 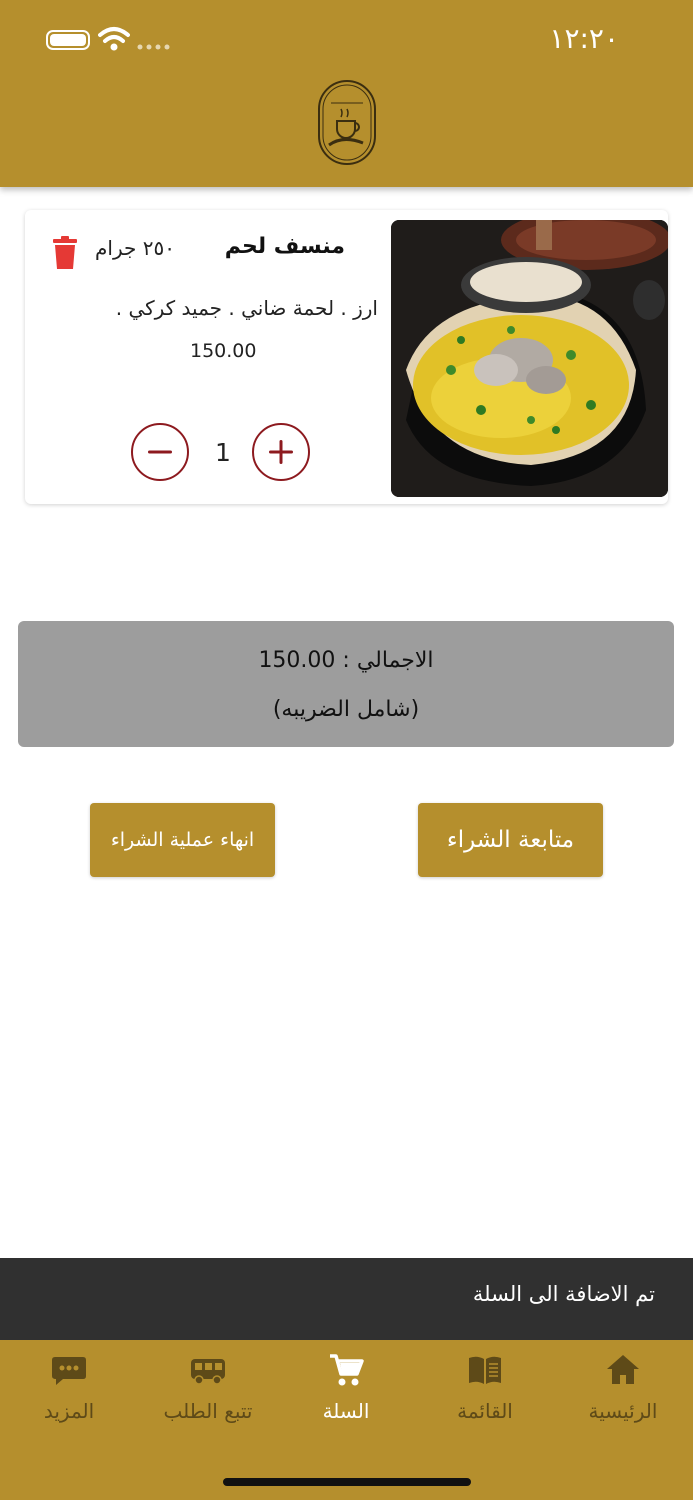 I want to click on home-indicator, so click(x=347, y=1482).